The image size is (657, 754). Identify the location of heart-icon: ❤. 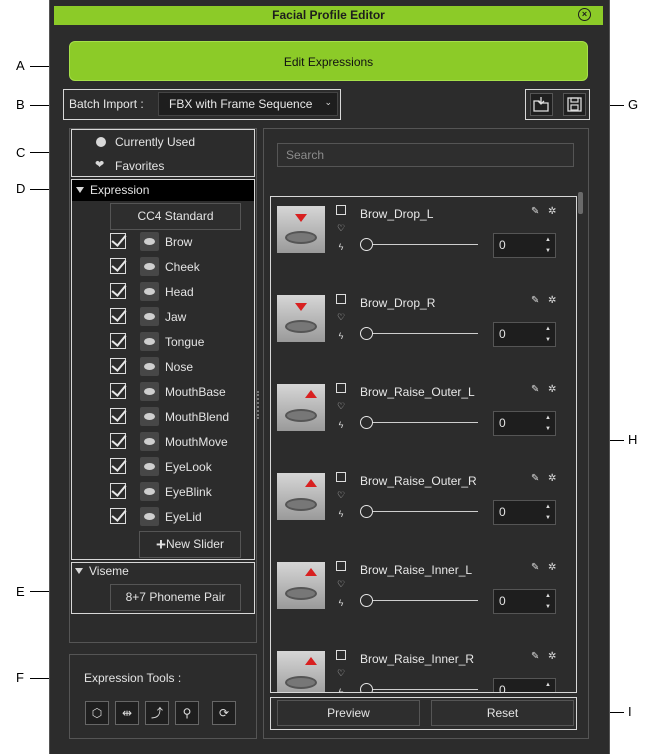
(99, 164).